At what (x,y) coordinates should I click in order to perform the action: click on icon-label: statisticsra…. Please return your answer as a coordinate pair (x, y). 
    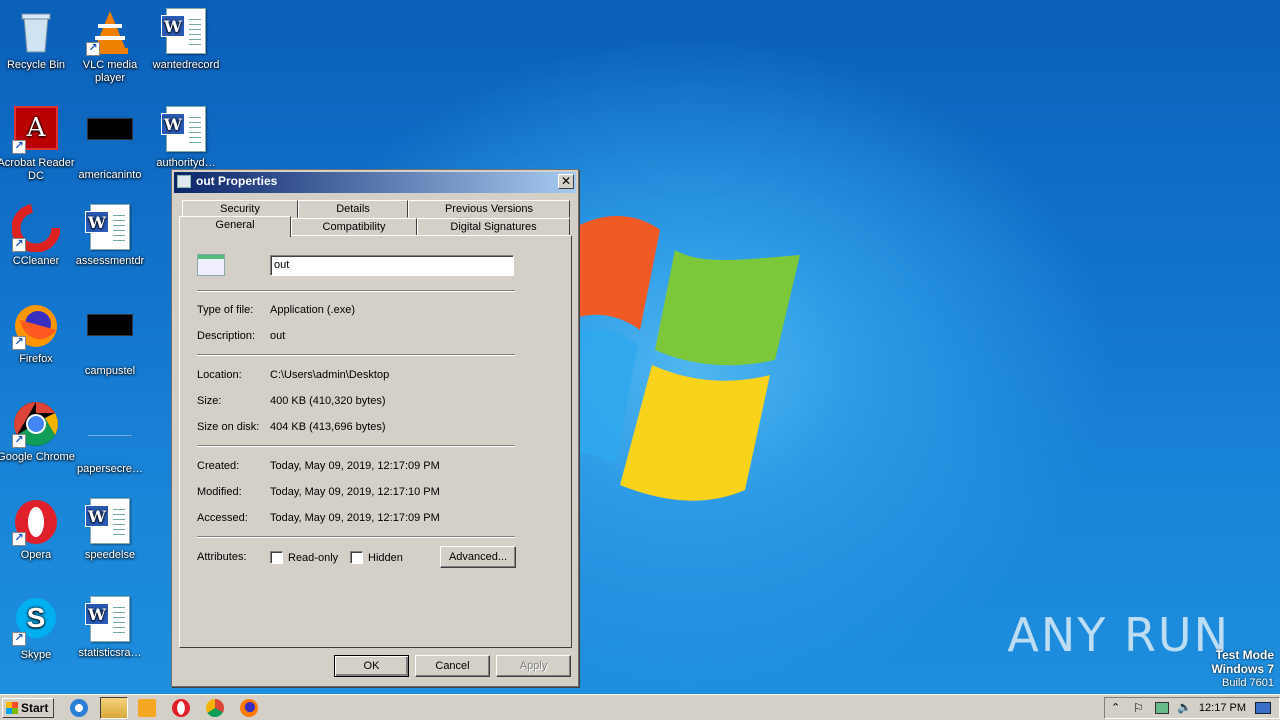
    Looking at the image, I should click on (110, 653).